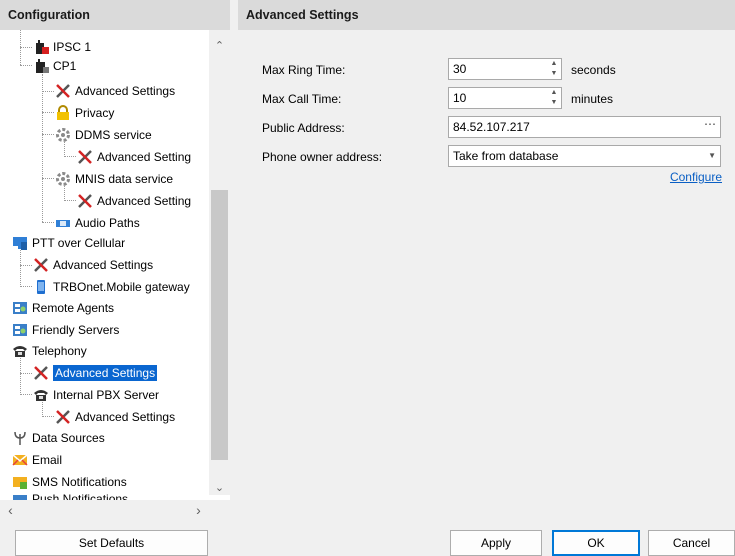 The width and height of the screenshot is (735, 556). Describe the element at coordinates (505, 98) in the screenshot. I see `max-call-time-spinner: 10 ▲ ▼` at that location.